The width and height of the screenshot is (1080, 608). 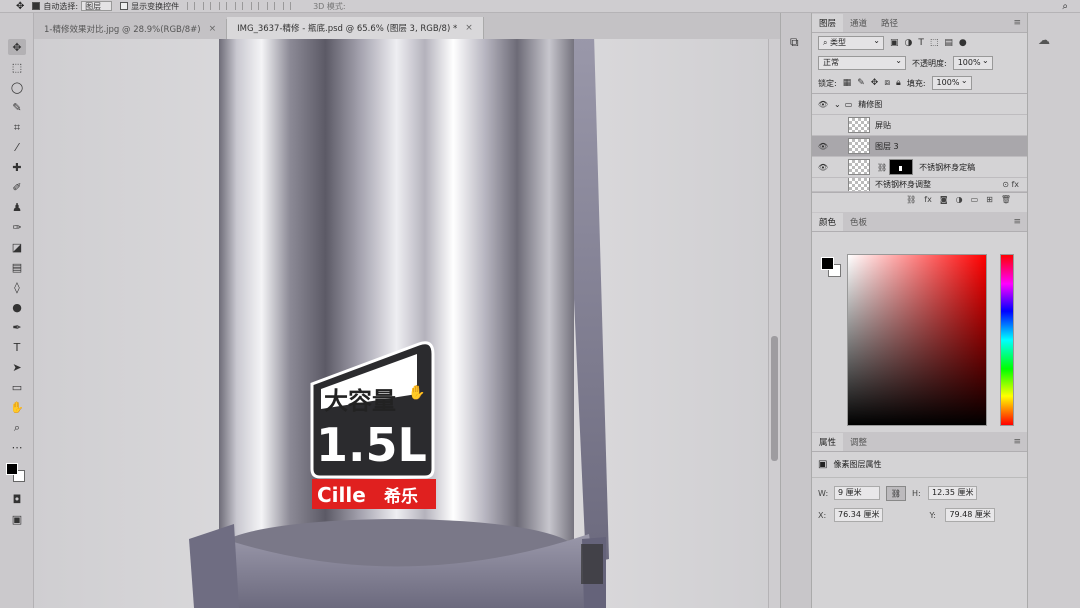 I want to click on align-center-icon, so click(x=207, y=6).